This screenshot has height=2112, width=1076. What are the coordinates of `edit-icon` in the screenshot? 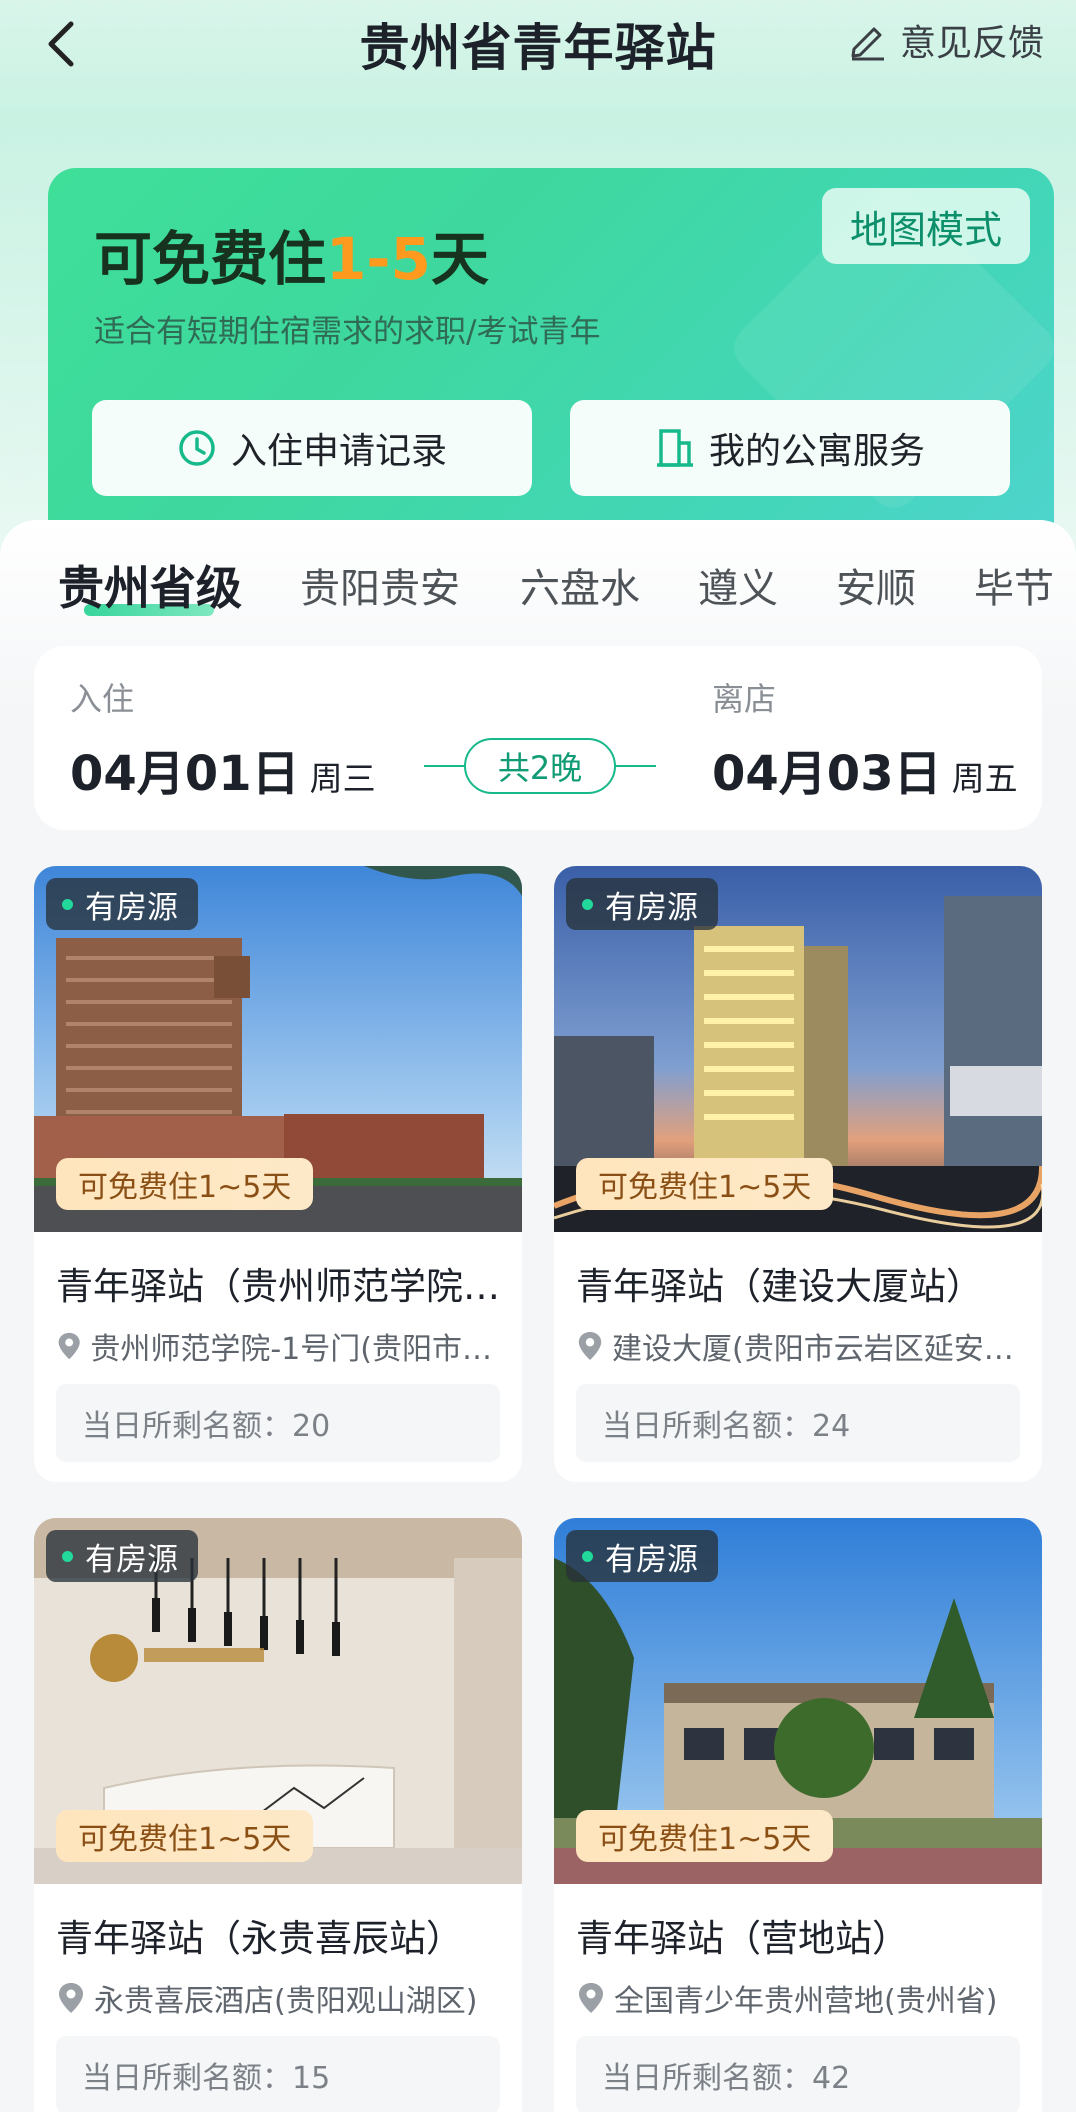 It's located at (867, 44).